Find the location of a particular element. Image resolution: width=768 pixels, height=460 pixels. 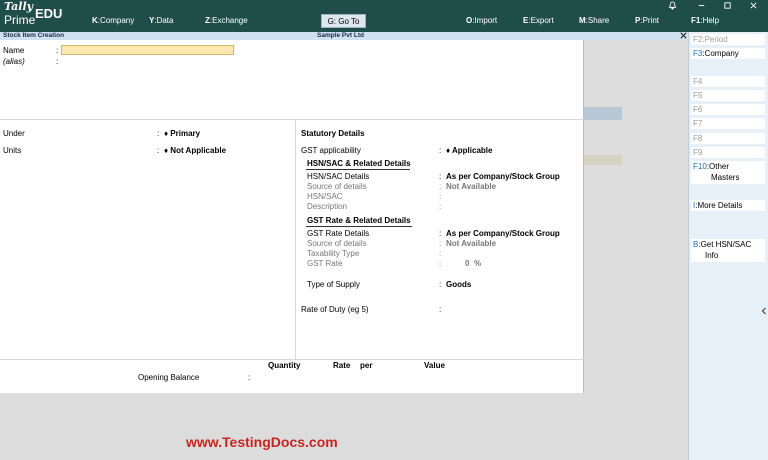

gst-rate-value: 0 is located at coordinates (467, 263).